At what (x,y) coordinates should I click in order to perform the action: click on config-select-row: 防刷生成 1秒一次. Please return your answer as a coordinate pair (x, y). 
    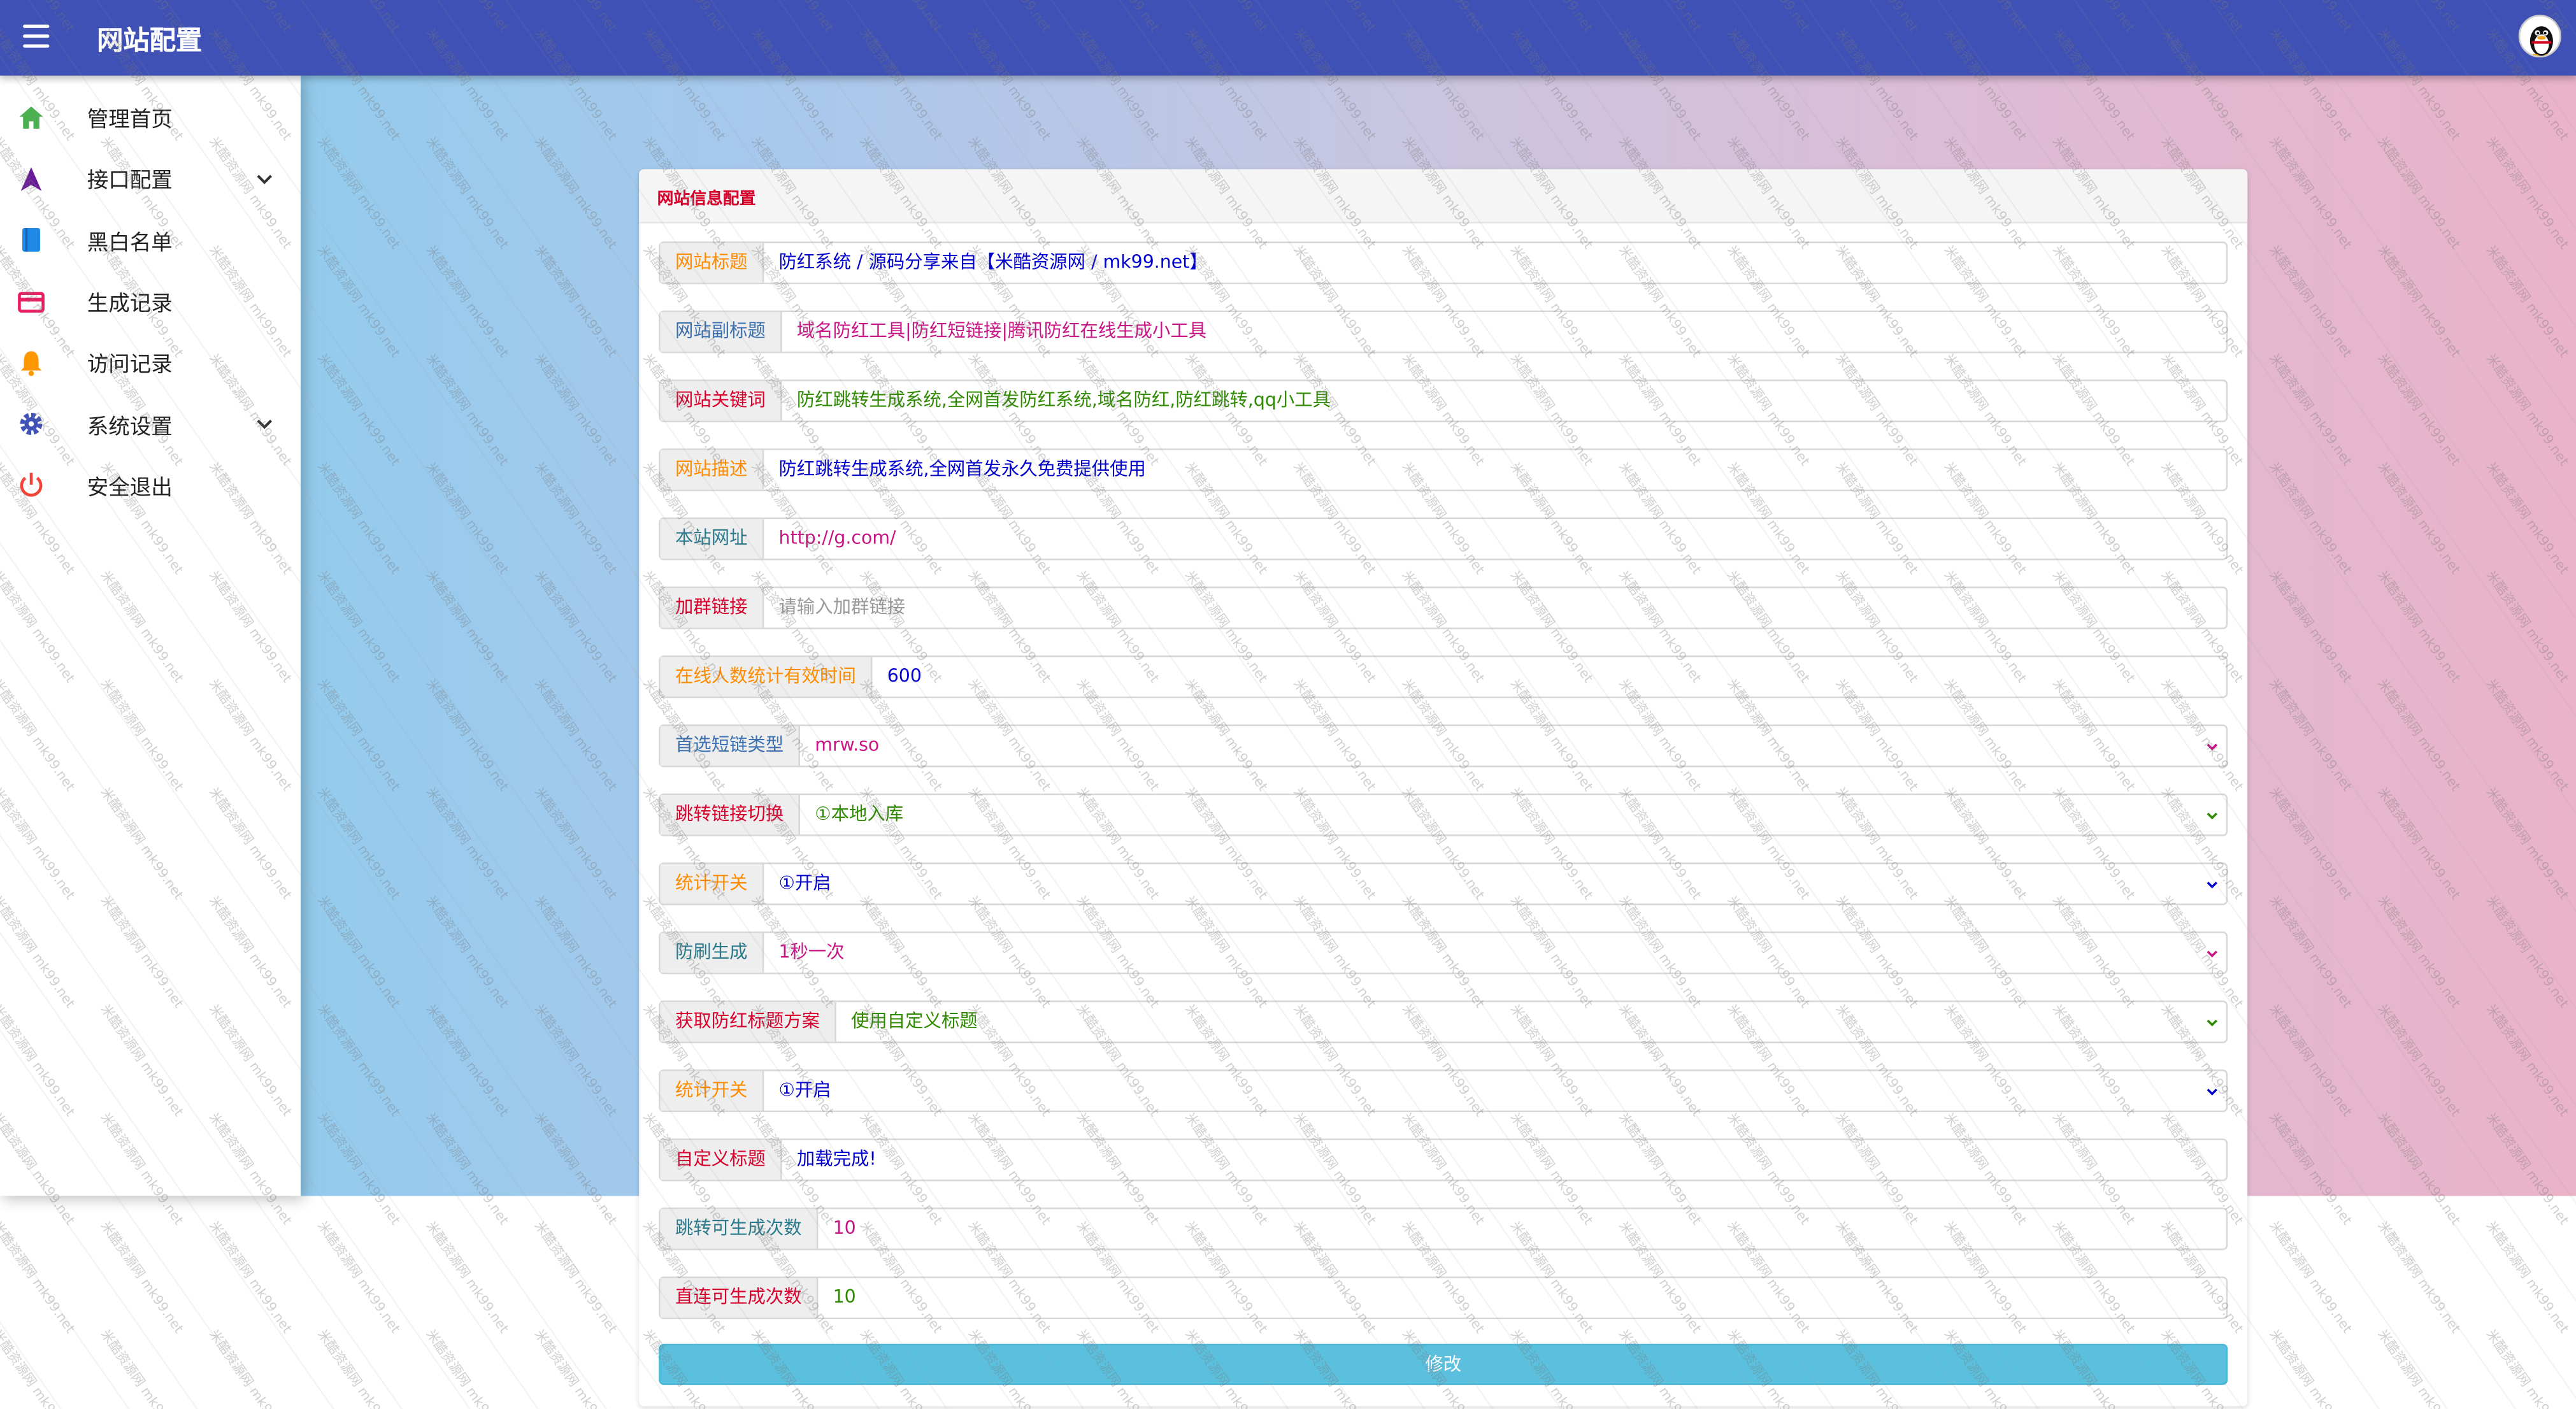
    Looking at the image, I should click on (1444, 953).